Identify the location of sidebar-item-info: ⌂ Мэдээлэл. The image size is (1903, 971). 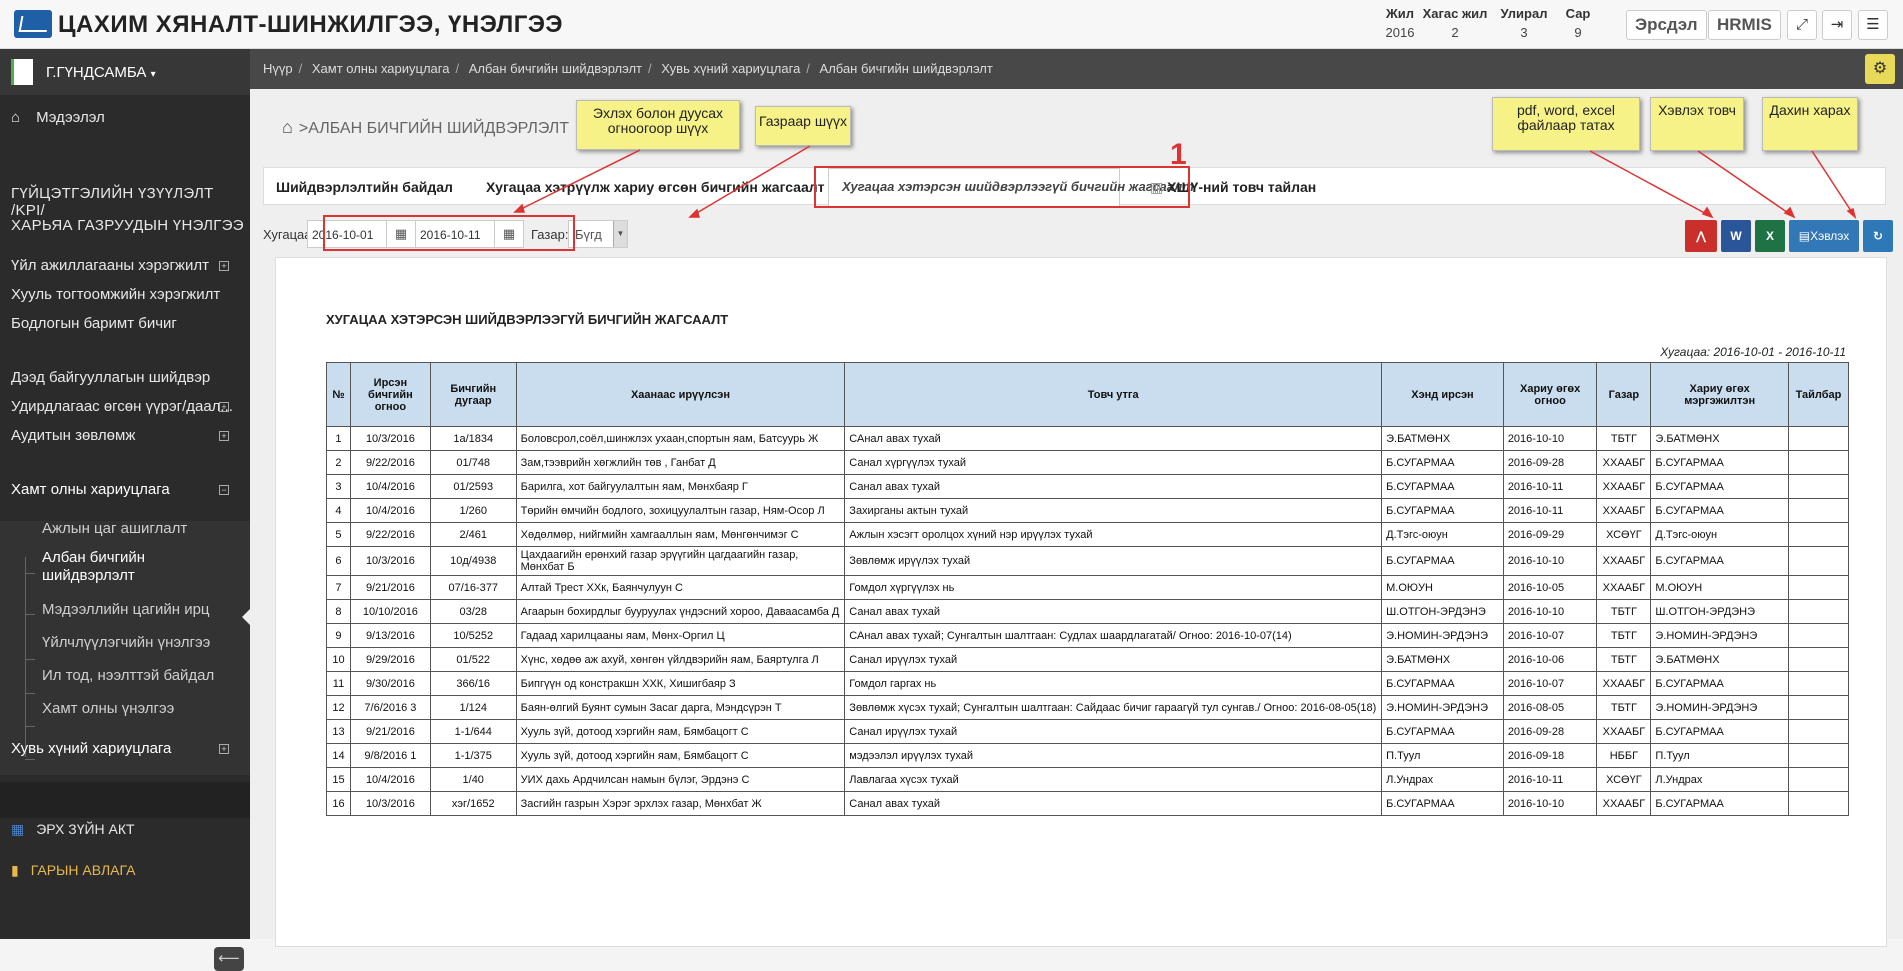
(58, 117).